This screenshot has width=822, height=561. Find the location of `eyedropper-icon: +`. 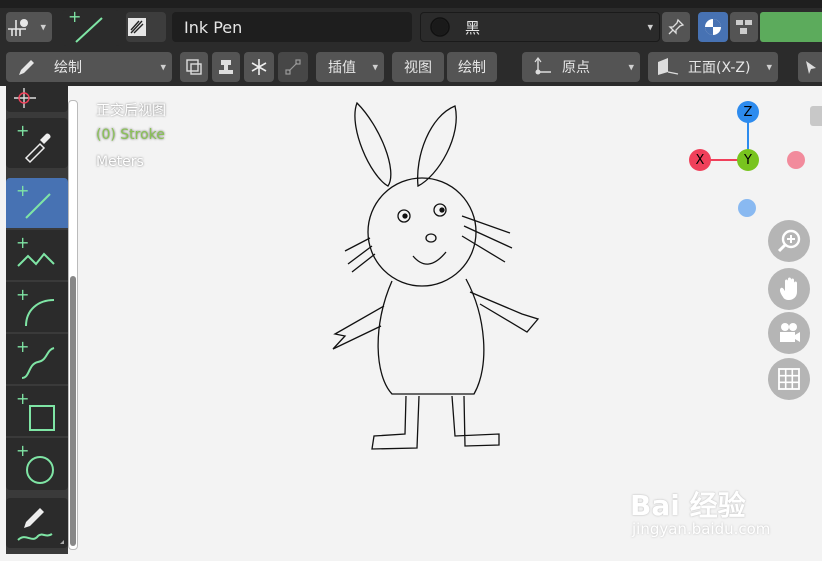

eyedropper-icon: + is located at coordinates (33, 142).